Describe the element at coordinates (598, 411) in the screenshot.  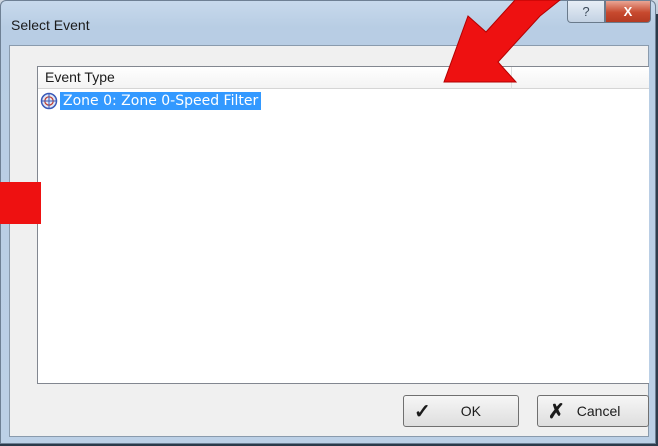
I see `cancel-button-label: Cancel` at that location.